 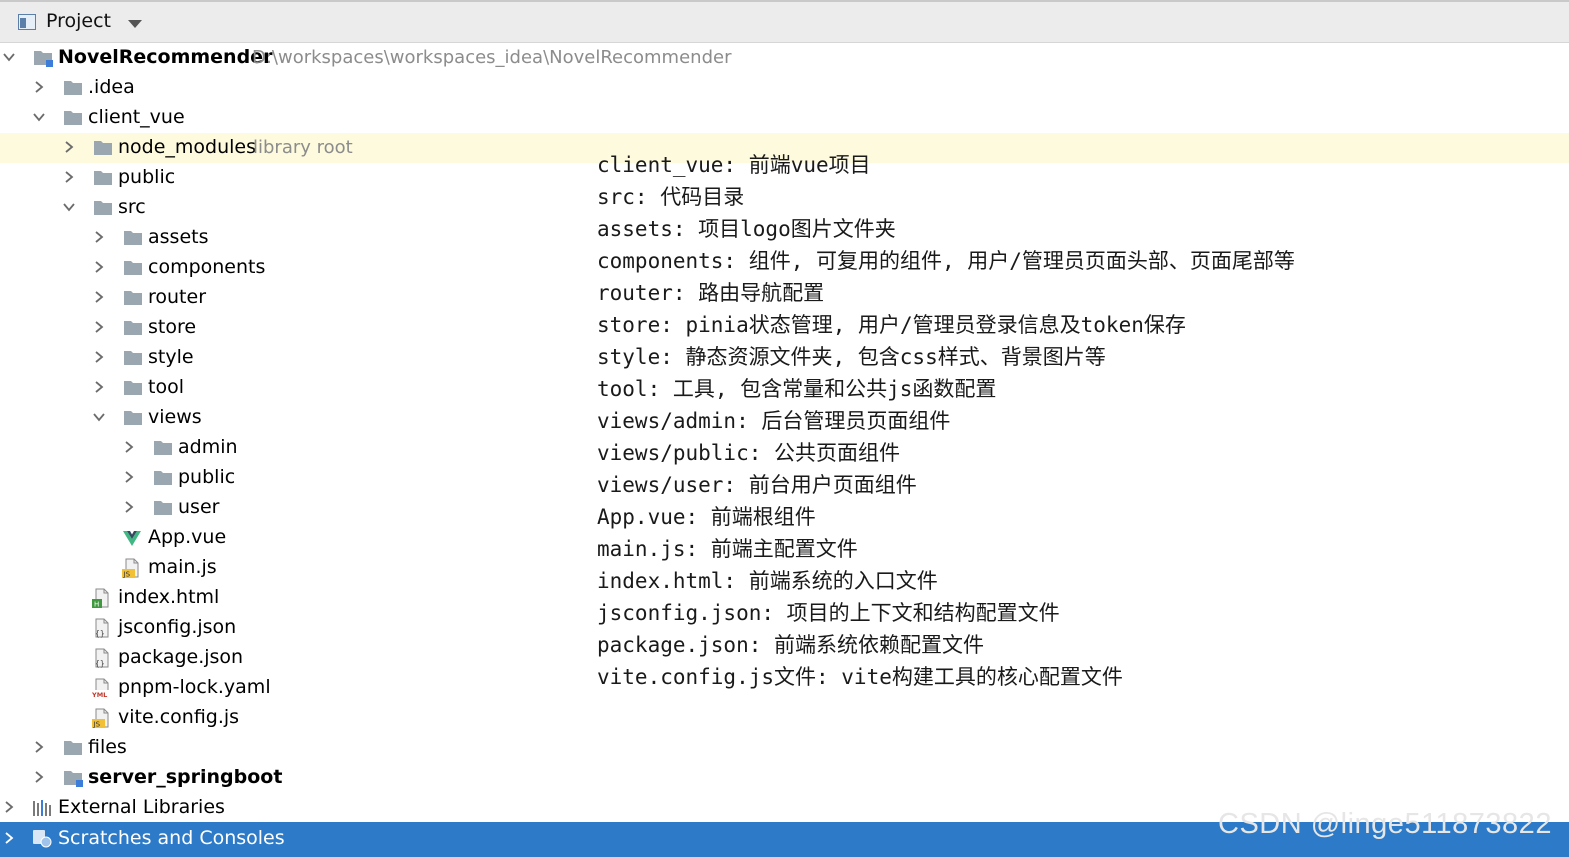 I want to click on html-file-icon: H, so click(x=102, y=598).